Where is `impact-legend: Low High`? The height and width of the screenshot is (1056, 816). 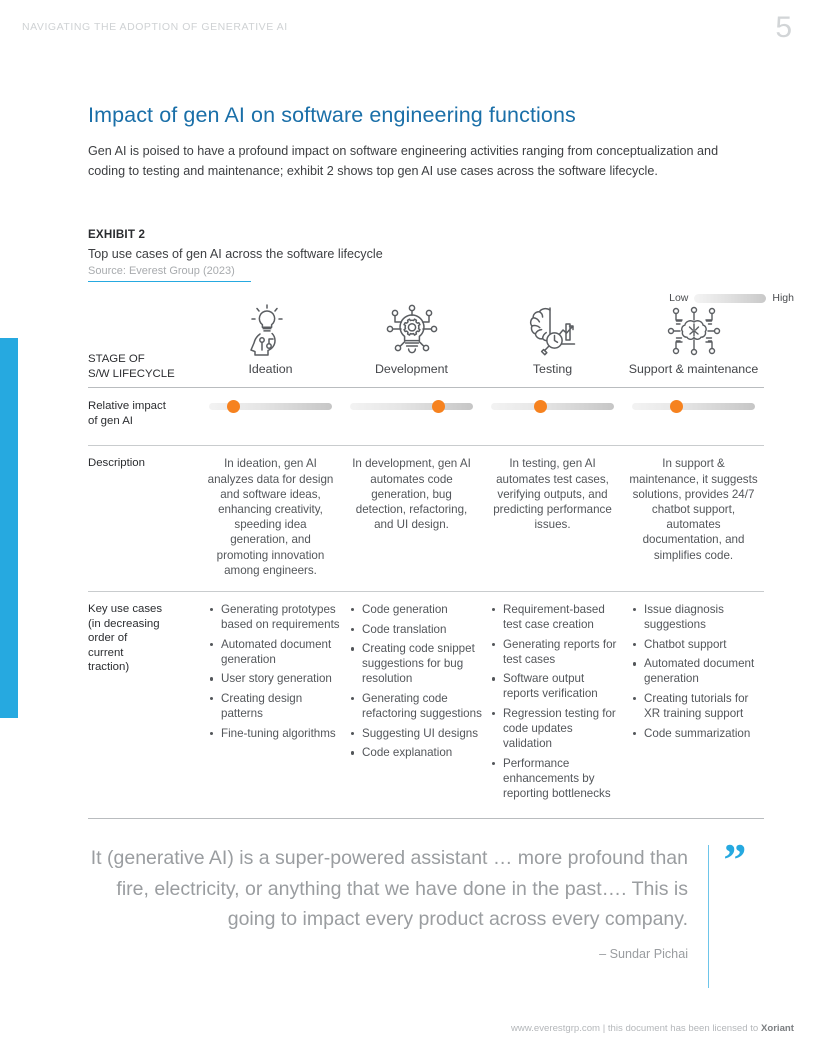
impact-legend: Low High is located at coordinates (731, 298).